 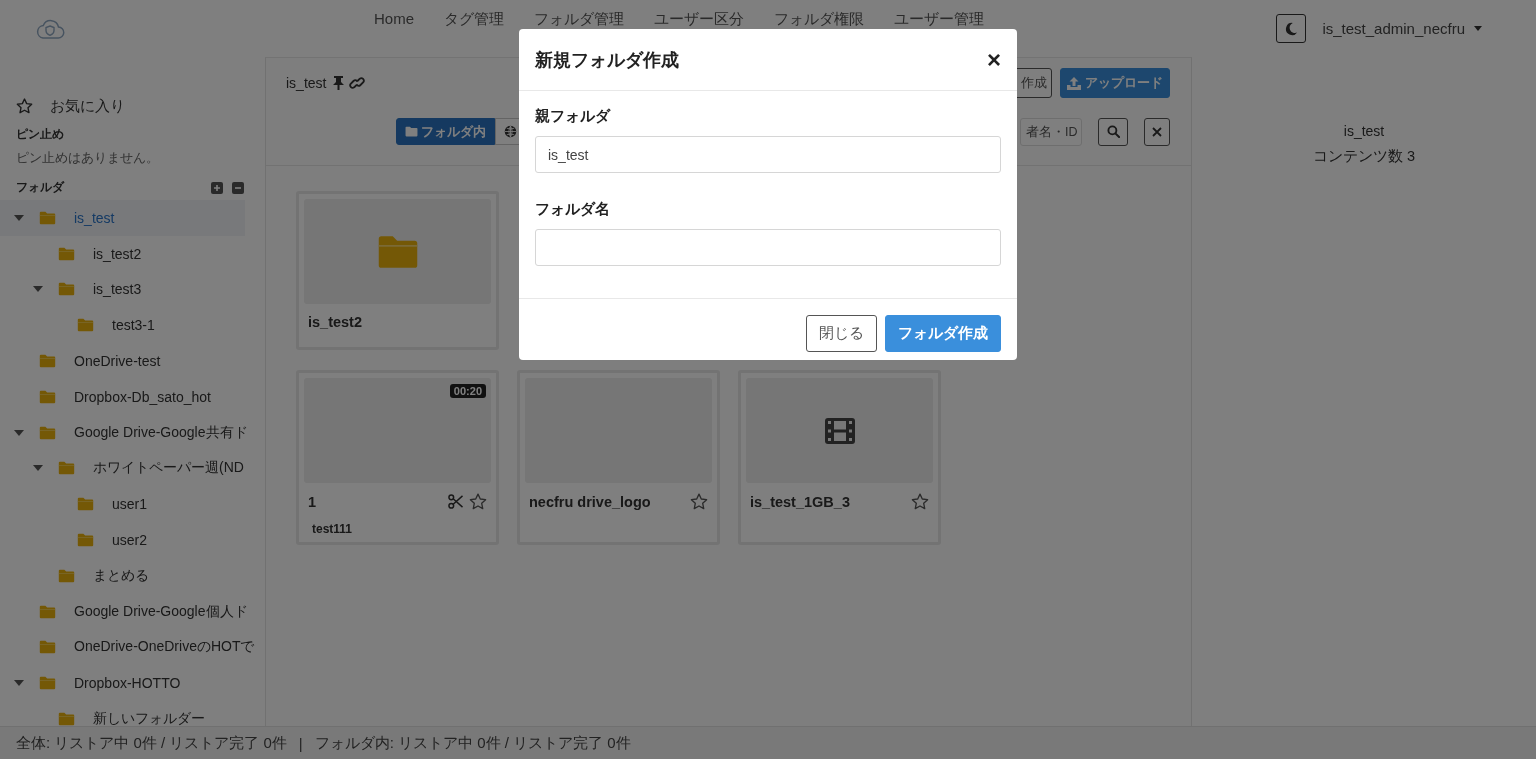 I want to click on content-count: コンテンツ数 3, so click(x=1364, y=156).